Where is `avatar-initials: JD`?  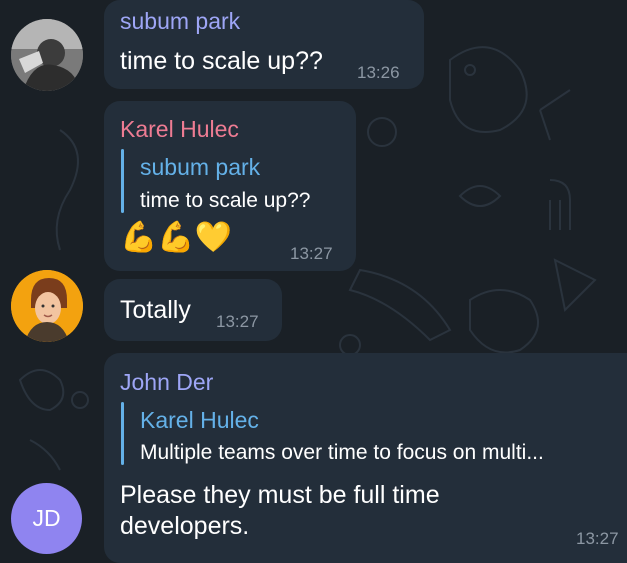 avatar-initials: JD is located at coordinates (46, 518).